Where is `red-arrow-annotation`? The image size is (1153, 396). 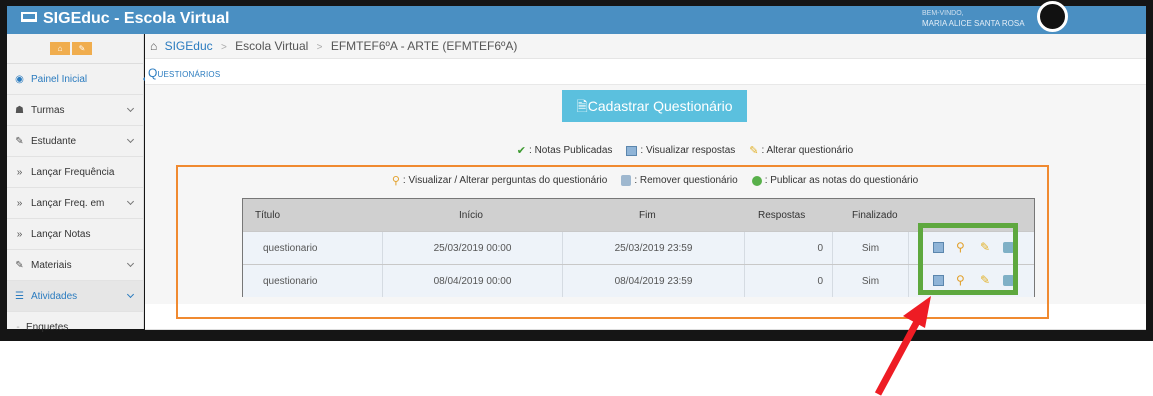
red-arrow-annotation is located at coordinates (902, 346).